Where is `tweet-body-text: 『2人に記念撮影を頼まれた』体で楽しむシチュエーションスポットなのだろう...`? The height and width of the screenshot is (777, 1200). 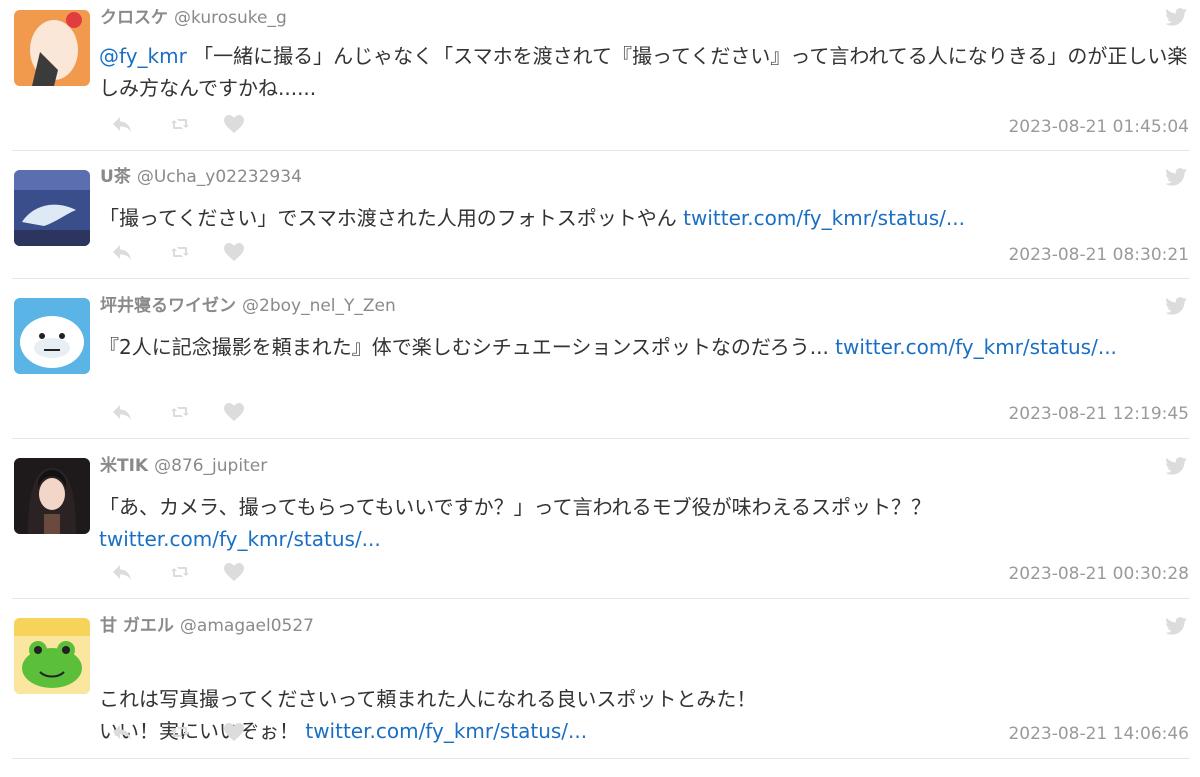 tweet-body-text: 『2人に記念撮影を頼まれた』体で楽しむシチュエーションスポットなのだろう... is located at coordinates (467, 347).